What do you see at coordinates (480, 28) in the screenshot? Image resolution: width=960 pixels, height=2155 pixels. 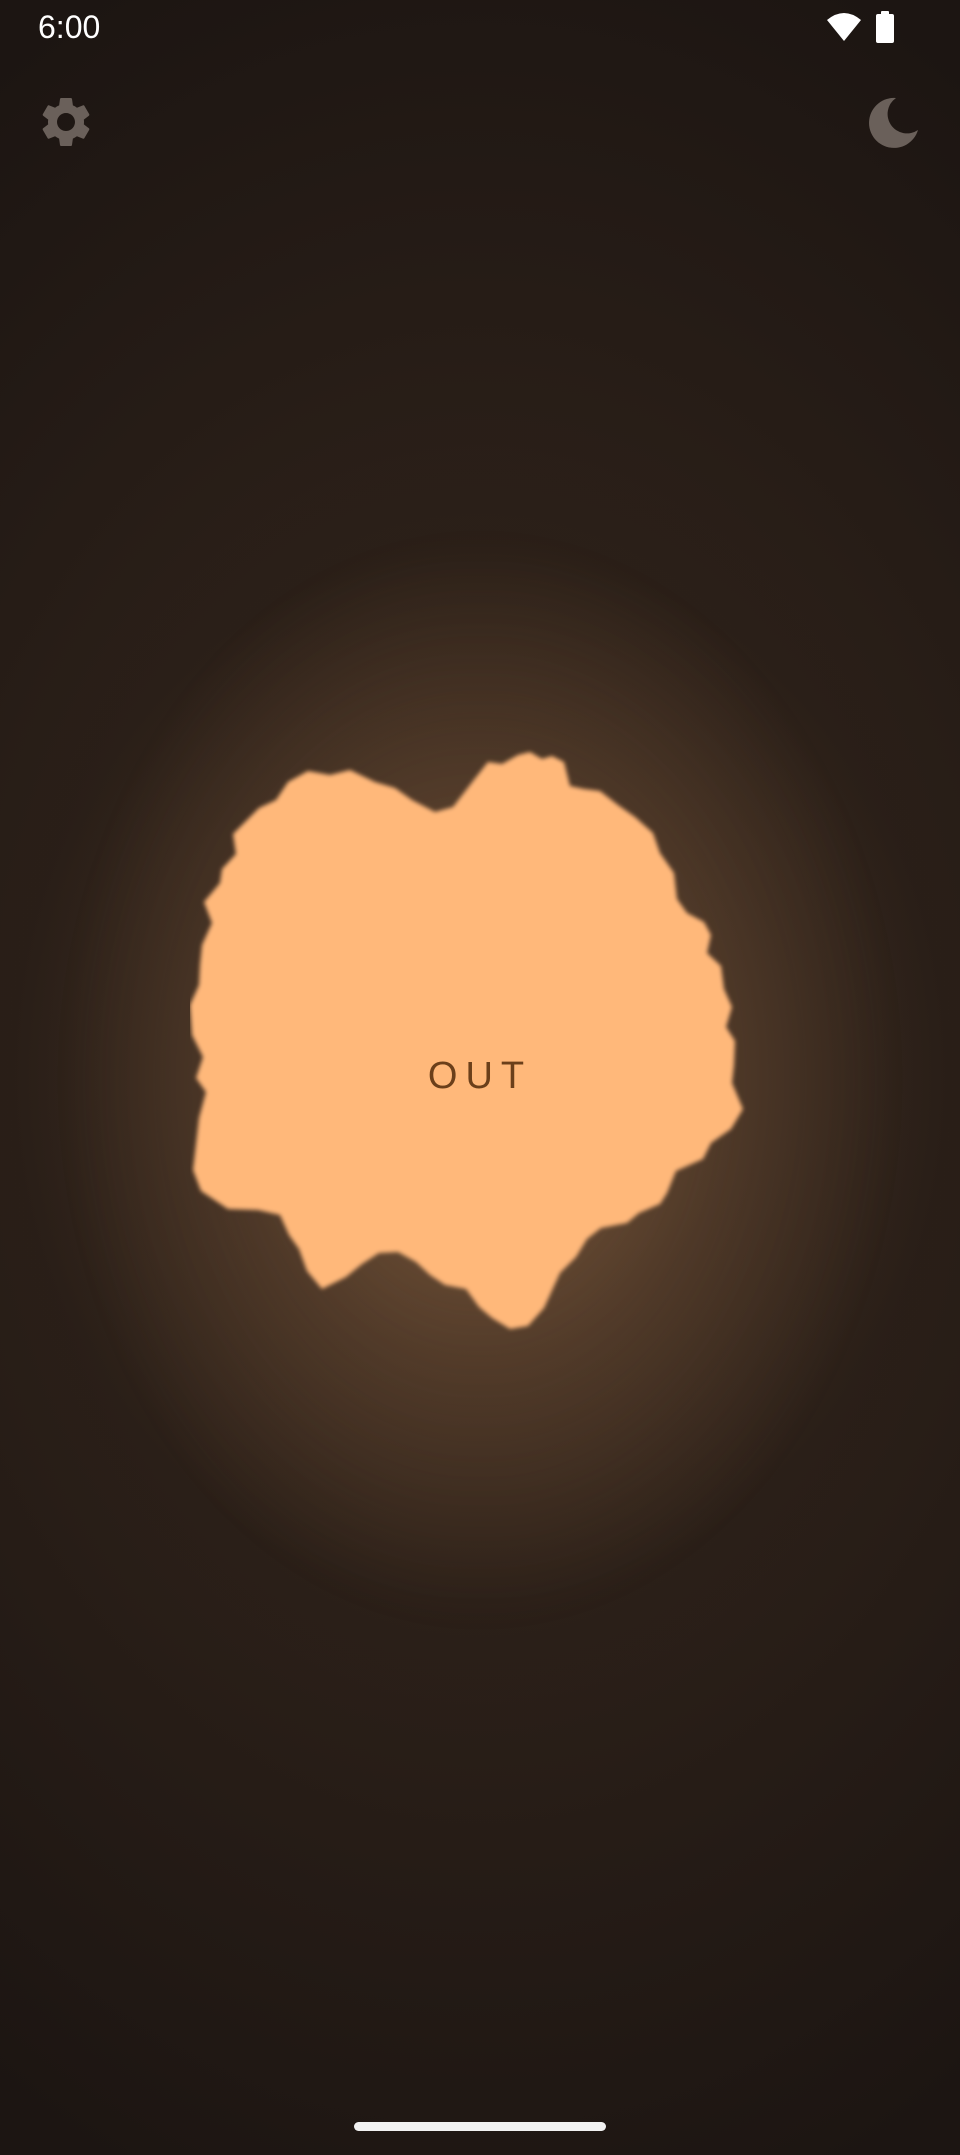 I see `status-bar: 6:00` at bounding box center [480, 28].